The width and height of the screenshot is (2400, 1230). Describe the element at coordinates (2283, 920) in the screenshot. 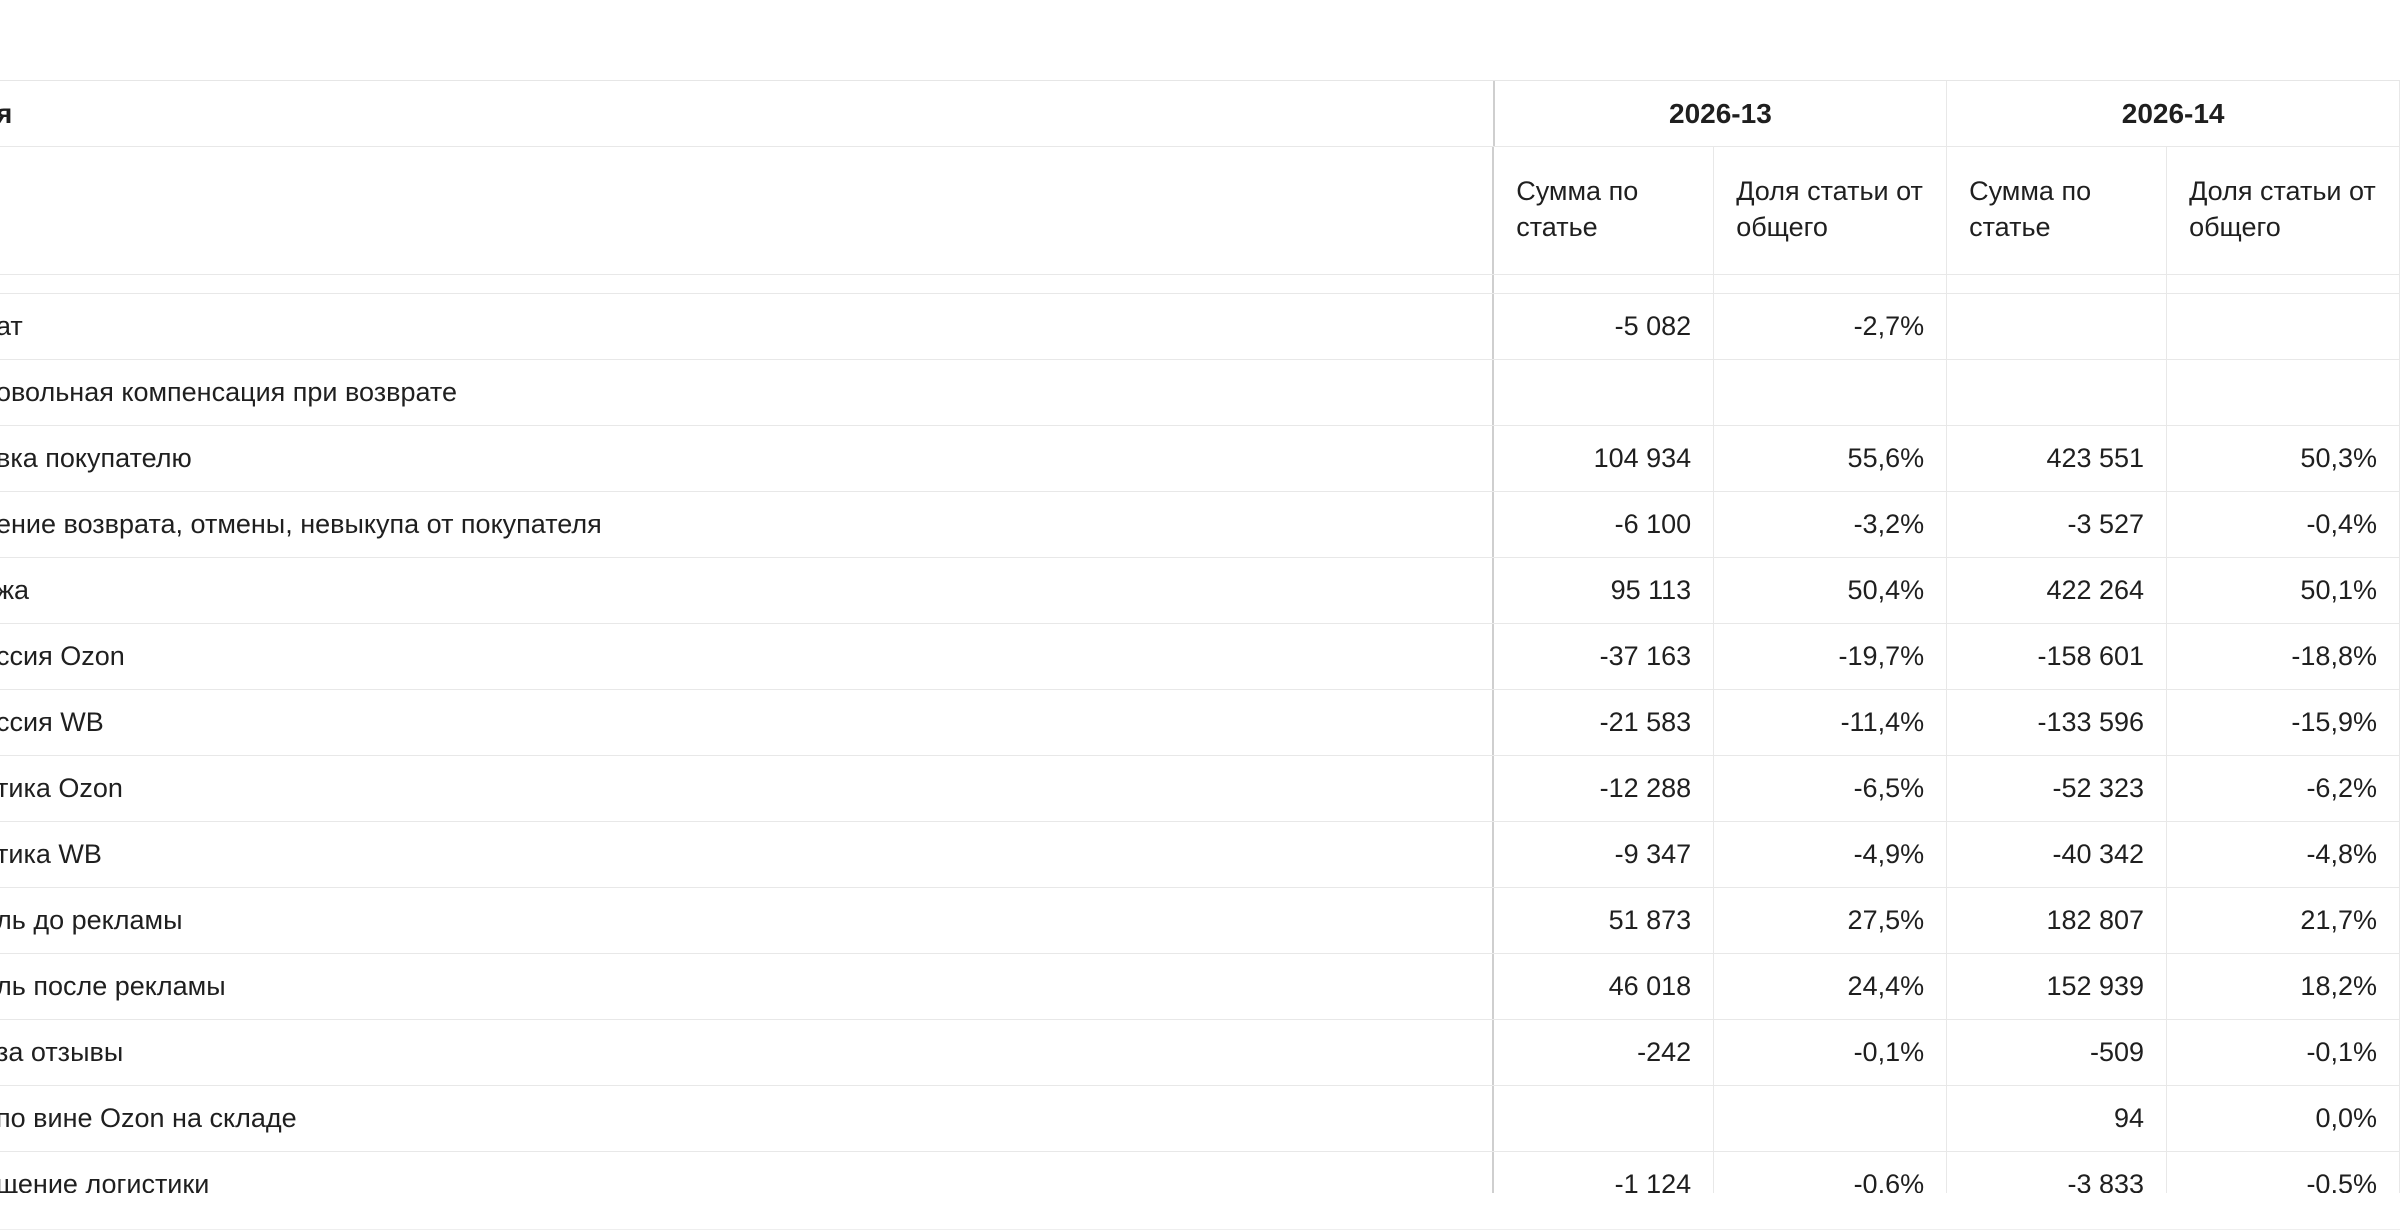

I see `cell-share-2026-14: 21,7%` at that location.